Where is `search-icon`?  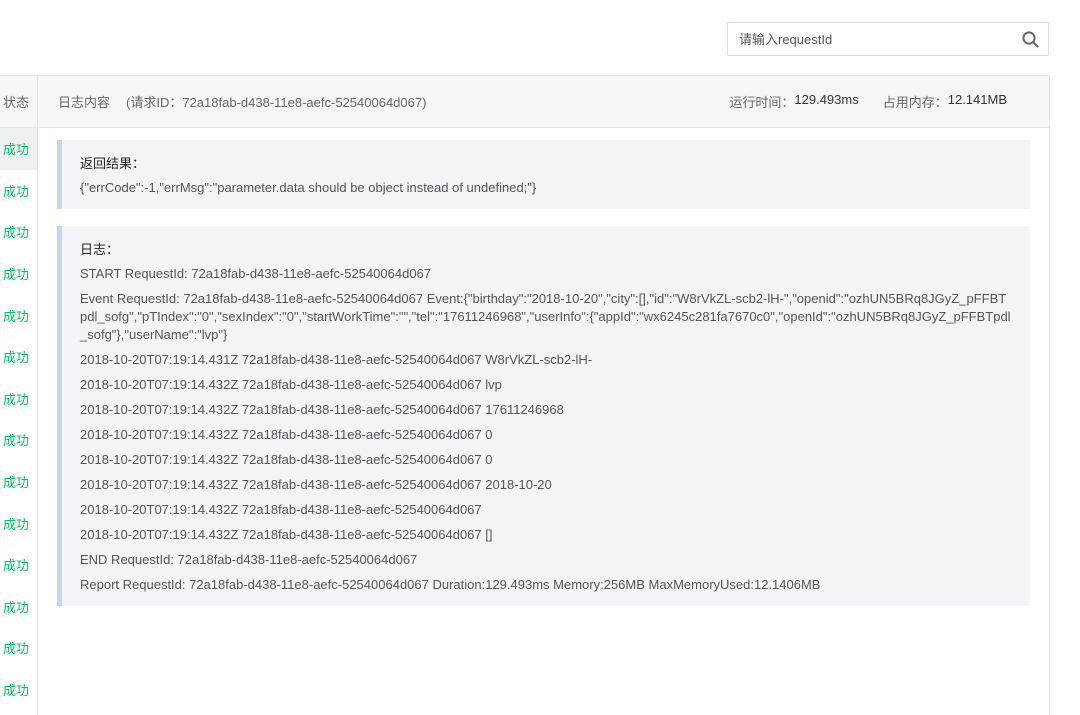
search-icon is located at coordinates (1030, 39).